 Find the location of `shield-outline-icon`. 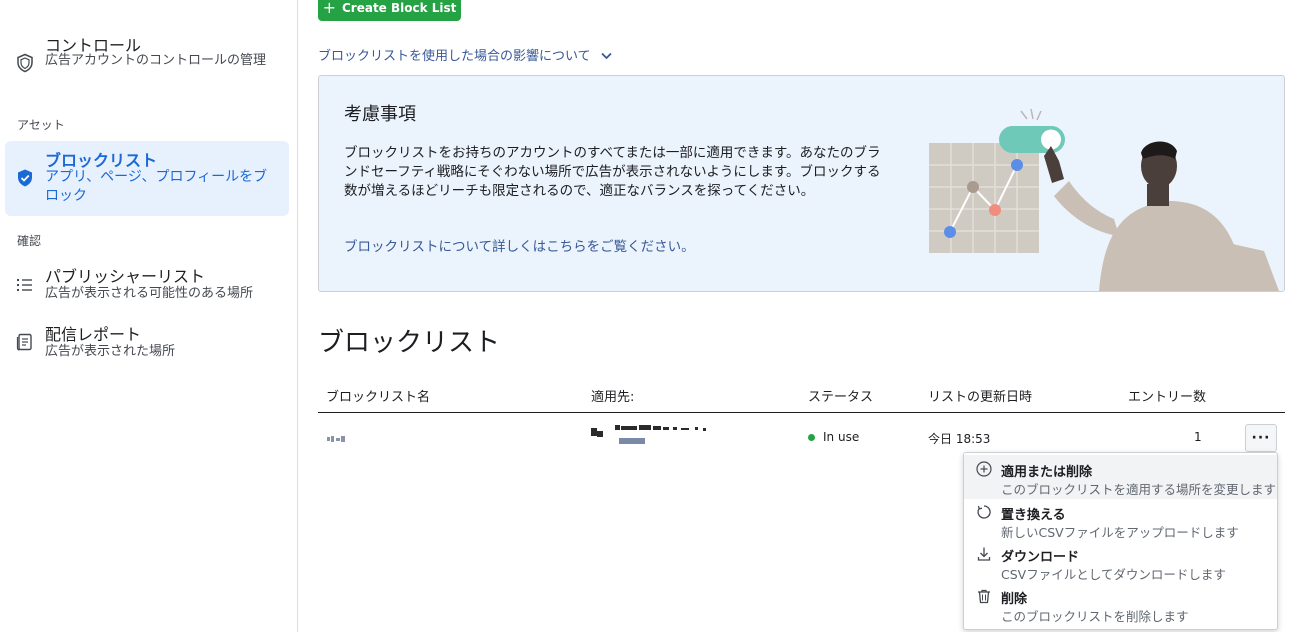

shield-outline-icon is located at coordinates (25, 63).